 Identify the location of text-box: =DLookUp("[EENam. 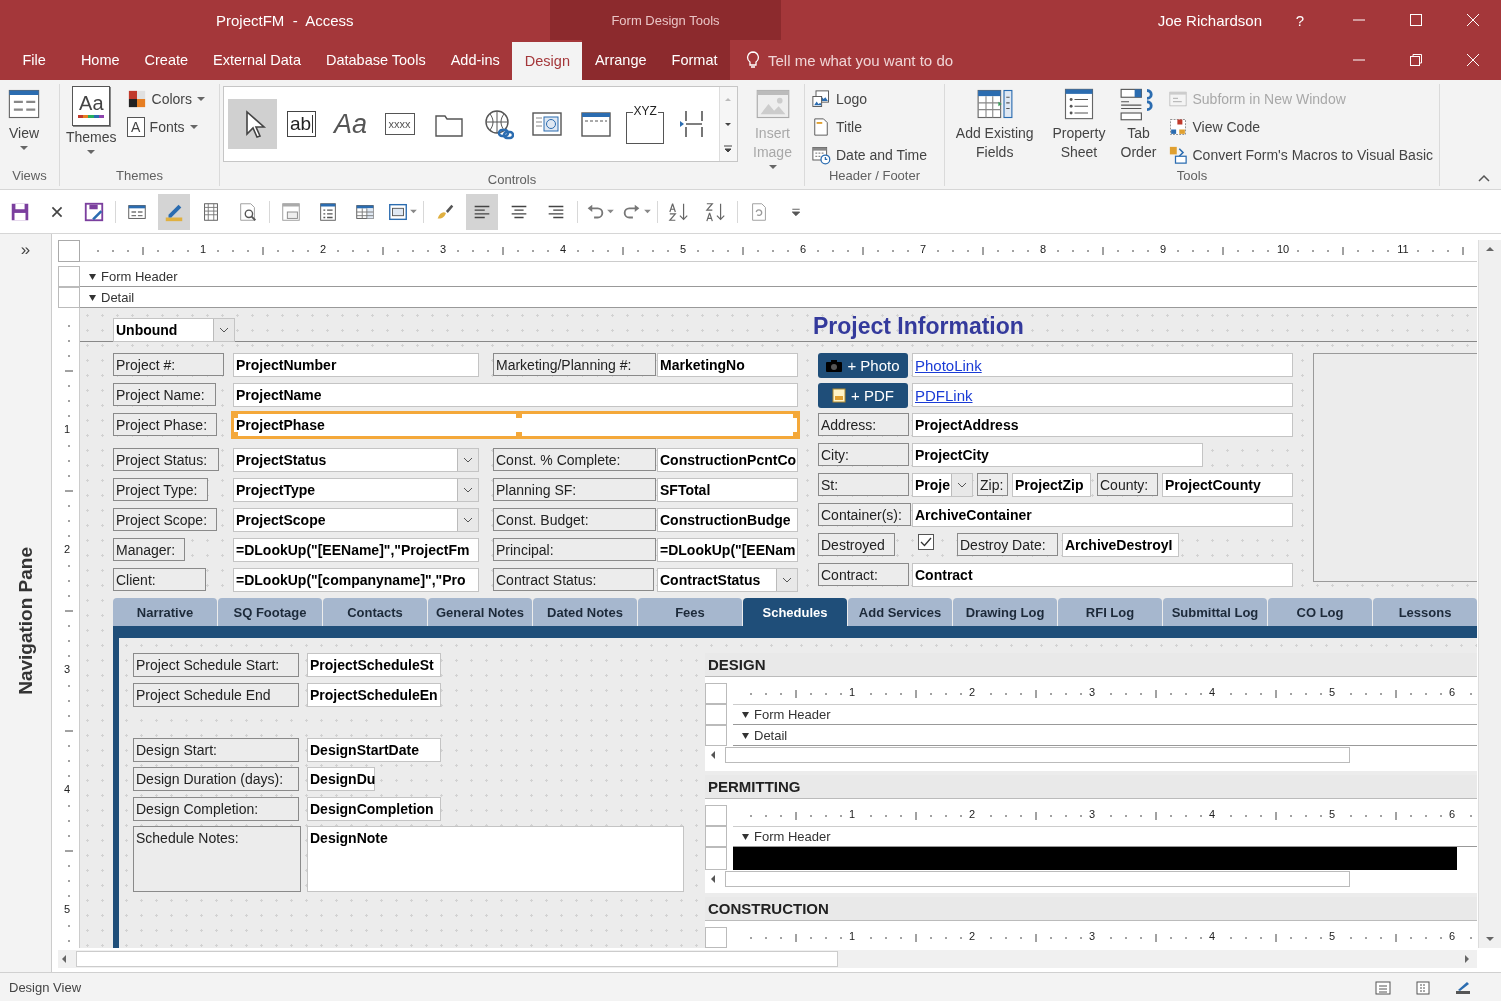
(727, 550).